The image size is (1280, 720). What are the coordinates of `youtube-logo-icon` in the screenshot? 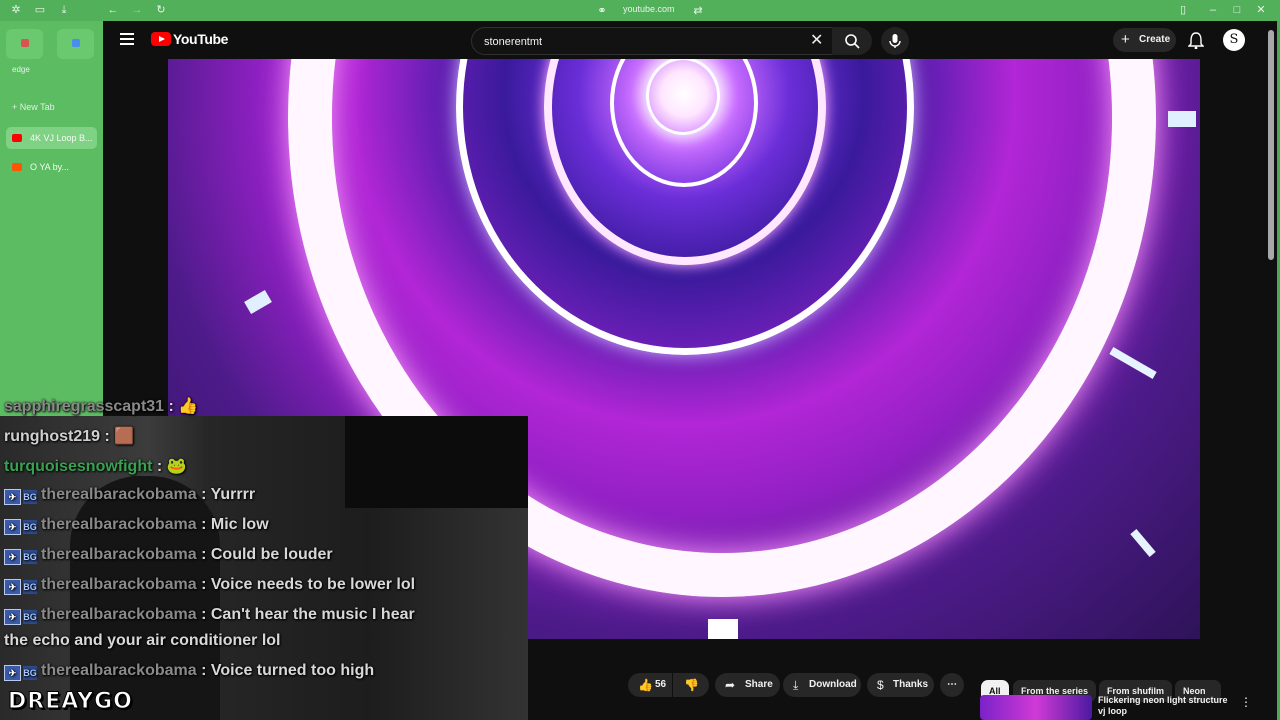 It's located at (161, 39).